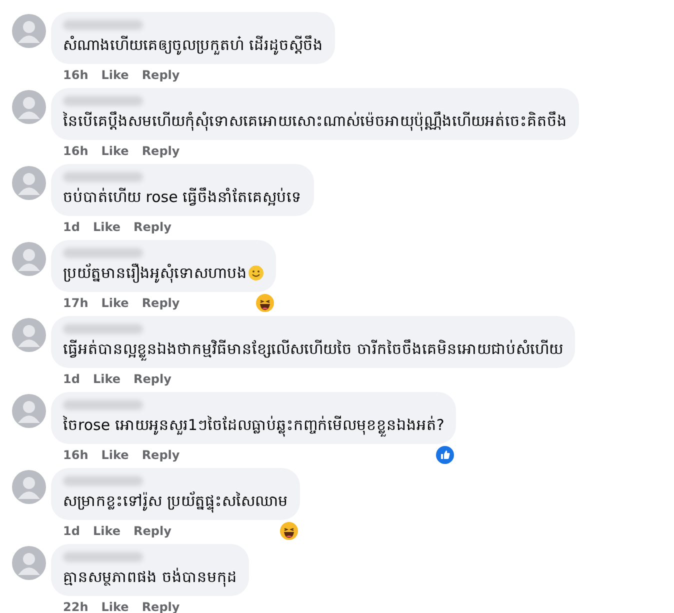 This screenshot has height=613, width=674. What do you see at coordinates (445, 455) in the screenshot?
I see `thumbs-up-icon` at bounding box center [445, 455].